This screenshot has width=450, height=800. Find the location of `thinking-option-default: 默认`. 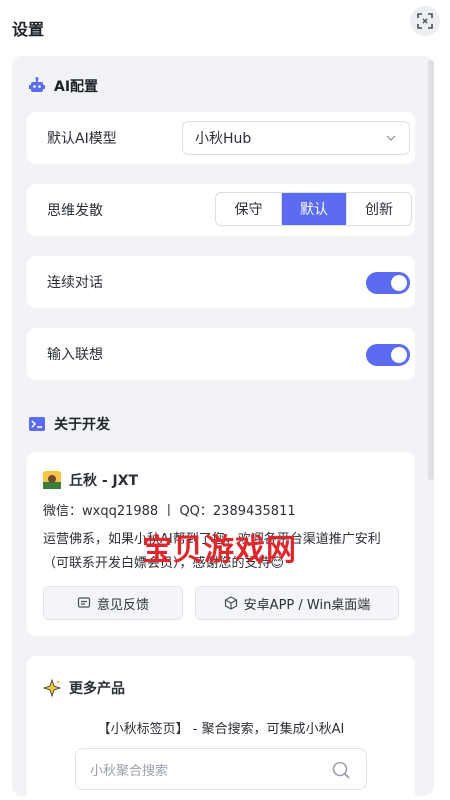

thinking-option-default: 默认 is located at coordinates (313, 209).